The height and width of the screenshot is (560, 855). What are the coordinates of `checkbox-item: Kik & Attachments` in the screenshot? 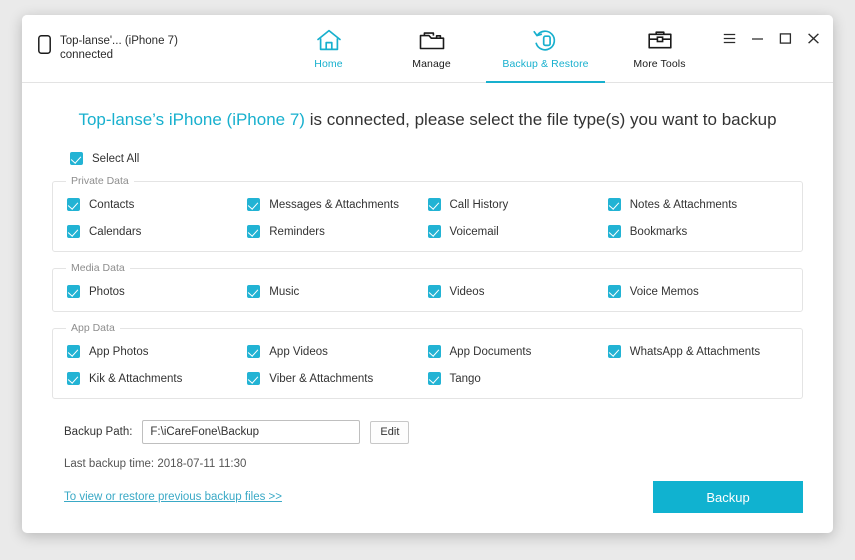 It's located at (157, 378).